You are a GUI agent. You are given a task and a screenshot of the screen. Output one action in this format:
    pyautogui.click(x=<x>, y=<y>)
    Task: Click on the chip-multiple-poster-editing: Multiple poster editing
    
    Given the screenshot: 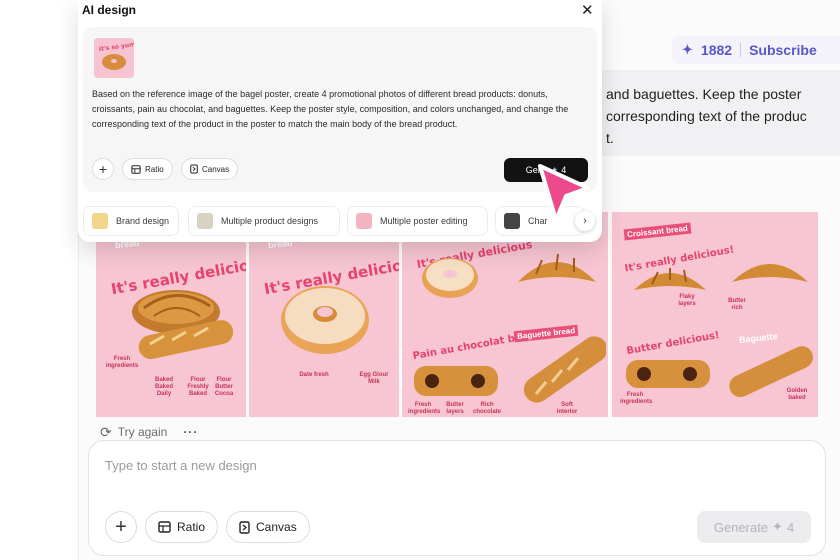 What is the action you would take?
    pyautogui.click(x=417, y=221)
    